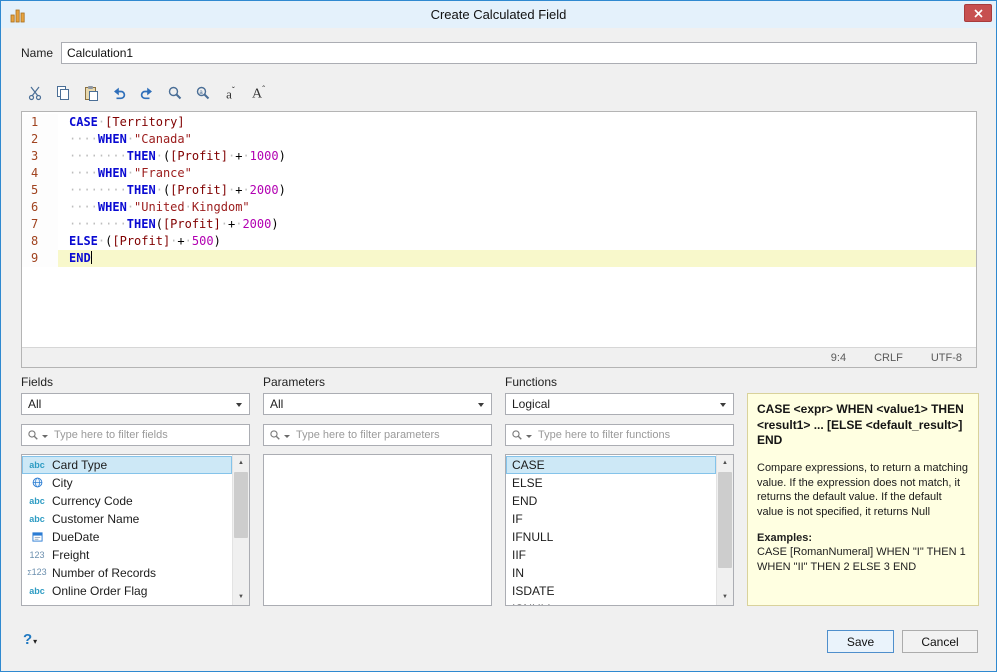 This screenshot has height=672, width=997. I want to click on functions-scrollbar: ▲ ▼, so click(724, 530).